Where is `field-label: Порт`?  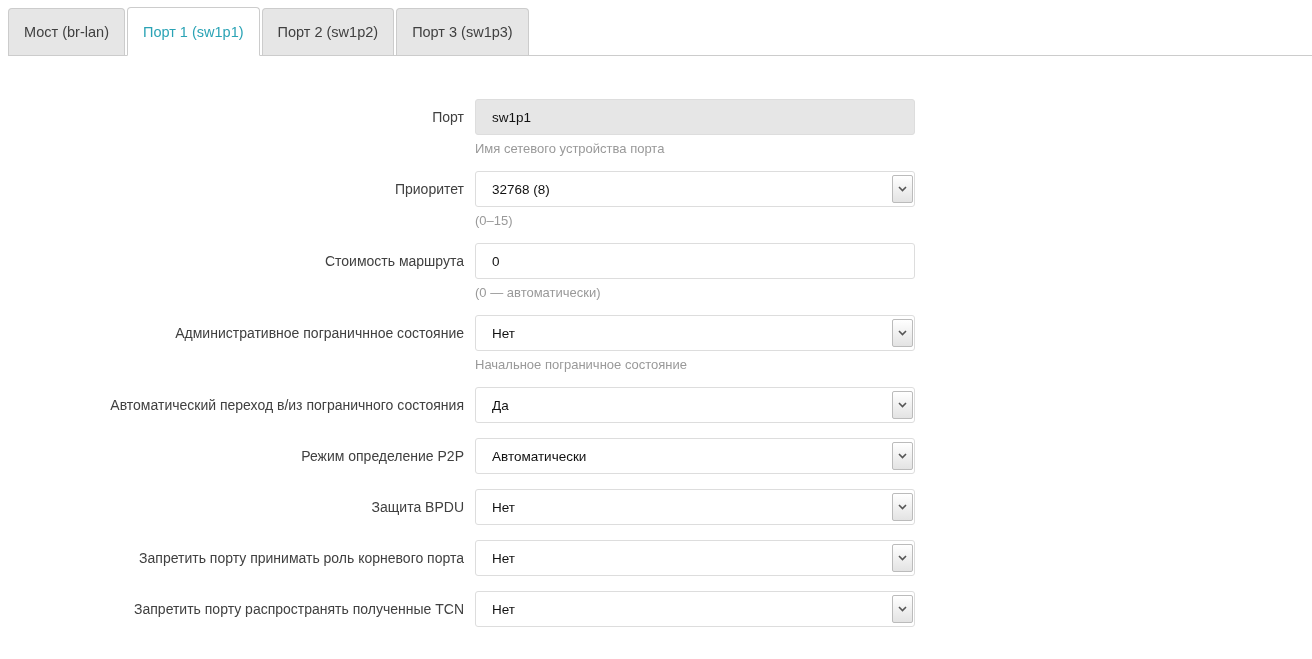 field-label: Порт is located at coordinates (447, 117).